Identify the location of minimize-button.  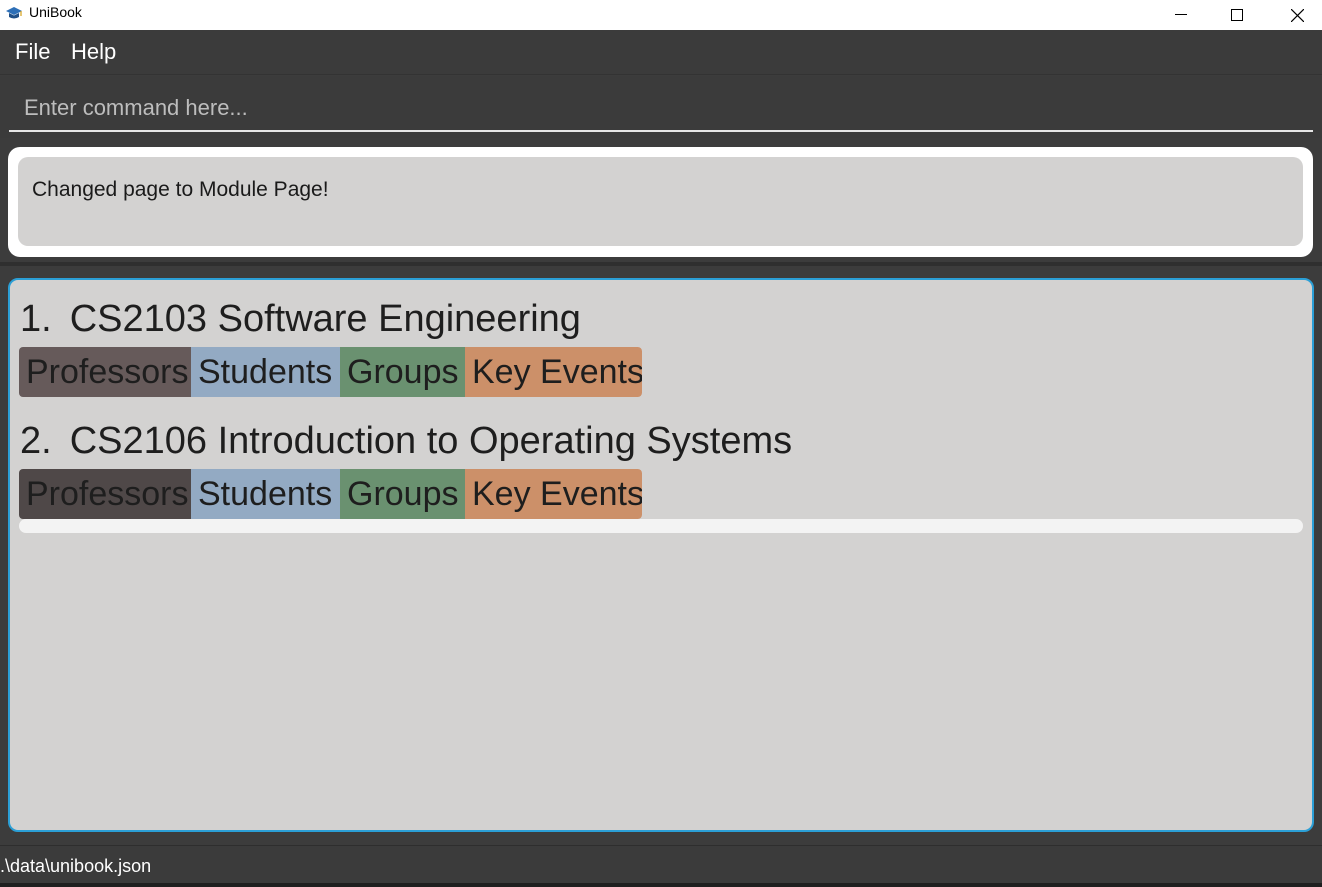
(1181, 15).